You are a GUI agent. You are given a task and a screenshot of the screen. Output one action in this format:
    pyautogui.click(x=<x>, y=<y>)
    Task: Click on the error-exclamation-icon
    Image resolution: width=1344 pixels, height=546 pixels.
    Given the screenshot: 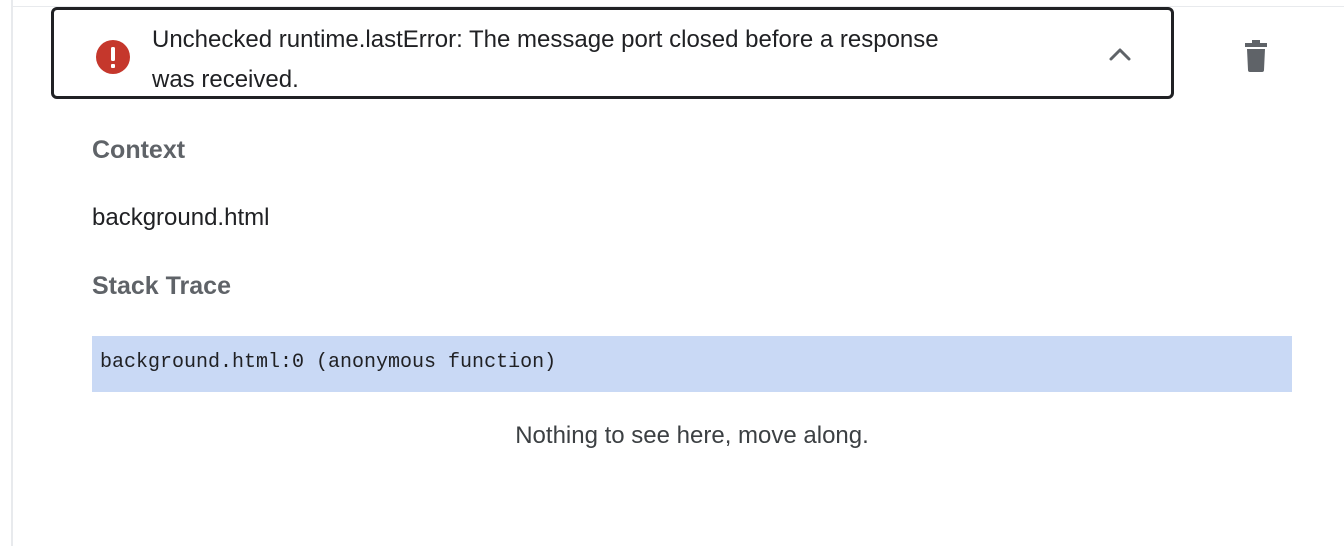 What is the action you would take?
    pyautogui.click(x=113, y=57)
    